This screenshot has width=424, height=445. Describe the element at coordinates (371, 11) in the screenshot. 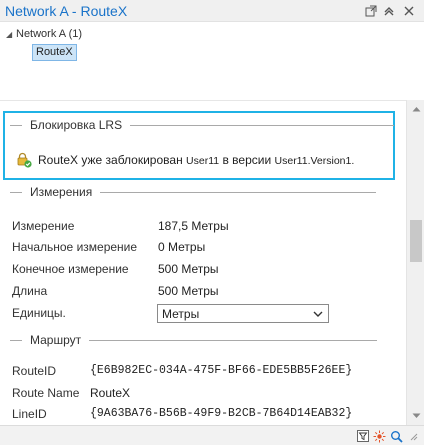

I see `pop-out-icon` at that location.